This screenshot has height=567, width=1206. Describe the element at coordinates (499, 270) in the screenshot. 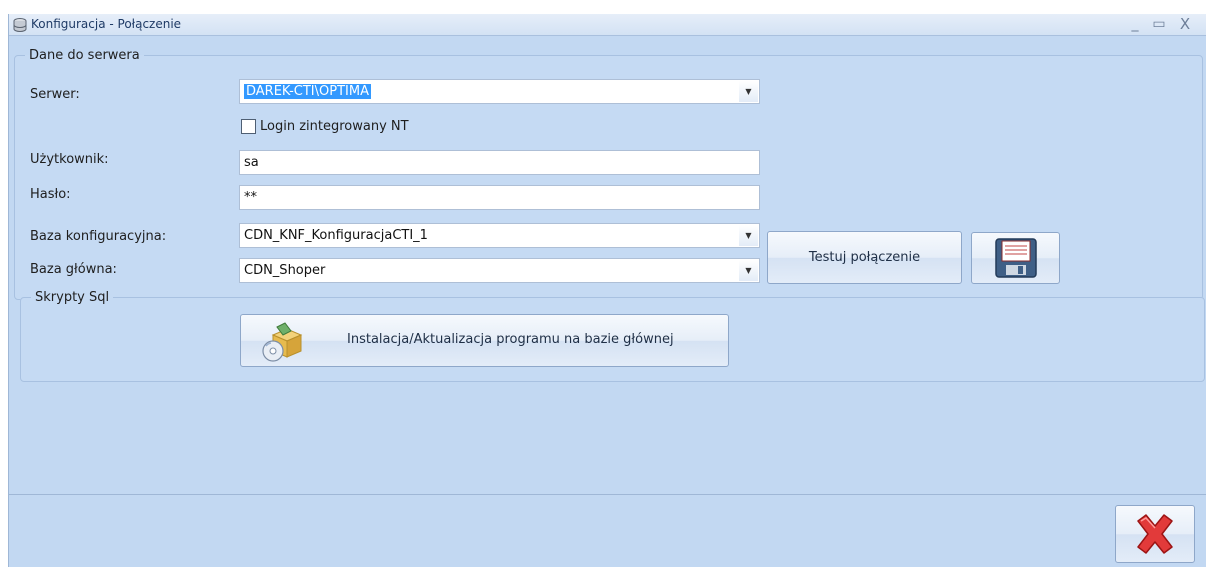

I see `main-db-select: CDN_Shoper ▼` at that location.